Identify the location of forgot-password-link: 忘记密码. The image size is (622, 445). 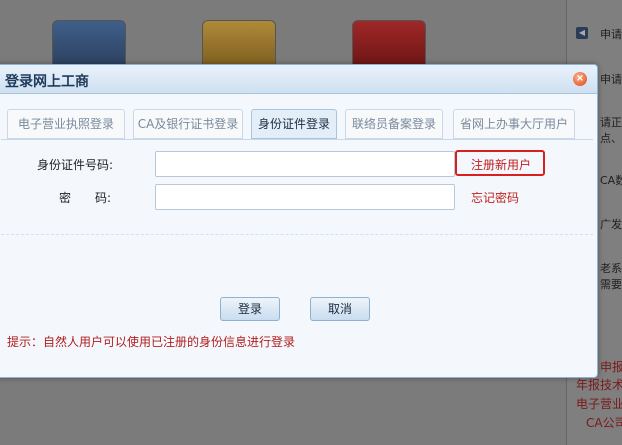
(495, 197).